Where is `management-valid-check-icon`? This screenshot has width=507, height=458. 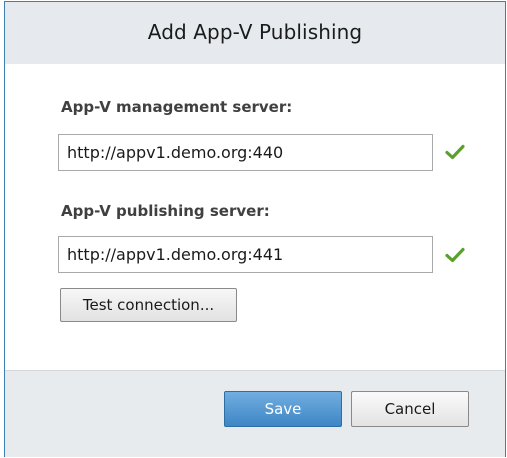
management-valid-check-icon is located at coordinates (455, 152).